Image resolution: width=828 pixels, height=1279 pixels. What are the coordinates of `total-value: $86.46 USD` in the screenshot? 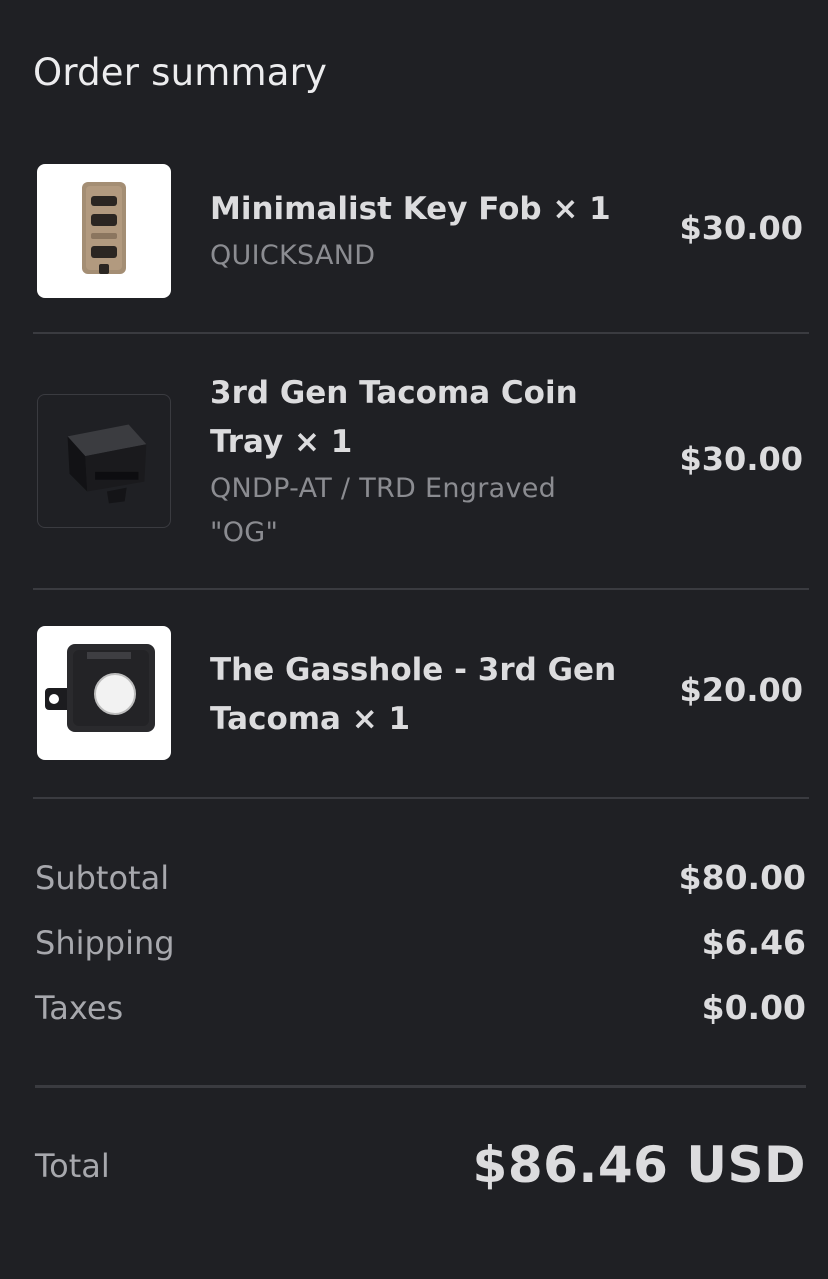 It's located at (639, 1165).